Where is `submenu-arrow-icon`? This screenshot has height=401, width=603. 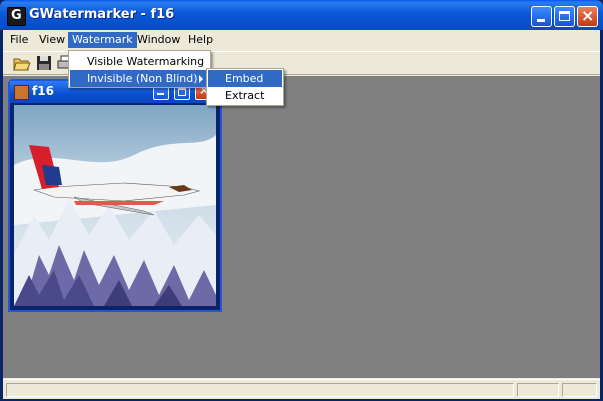
submenu-arrow-icon is located at coordinates (201, 79).